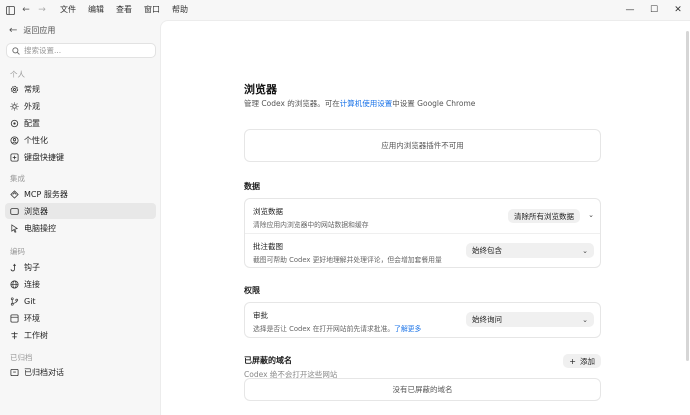 The width and height of the screenshot is (690, 415). Describe the element at coordinates (80, 194) in the screenshot. I see `sidebar-item-mcp: MCP 服务器` at that location.